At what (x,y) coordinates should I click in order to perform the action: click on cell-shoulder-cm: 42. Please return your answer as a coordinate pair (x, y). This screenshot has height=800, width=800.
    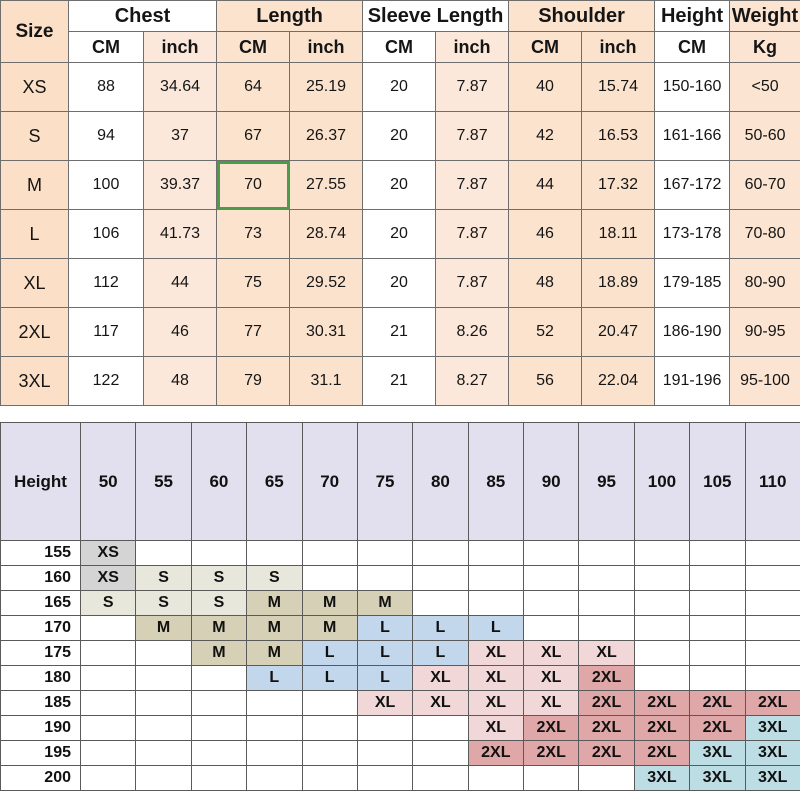
    Looking at the image, I should click on (545, 136).